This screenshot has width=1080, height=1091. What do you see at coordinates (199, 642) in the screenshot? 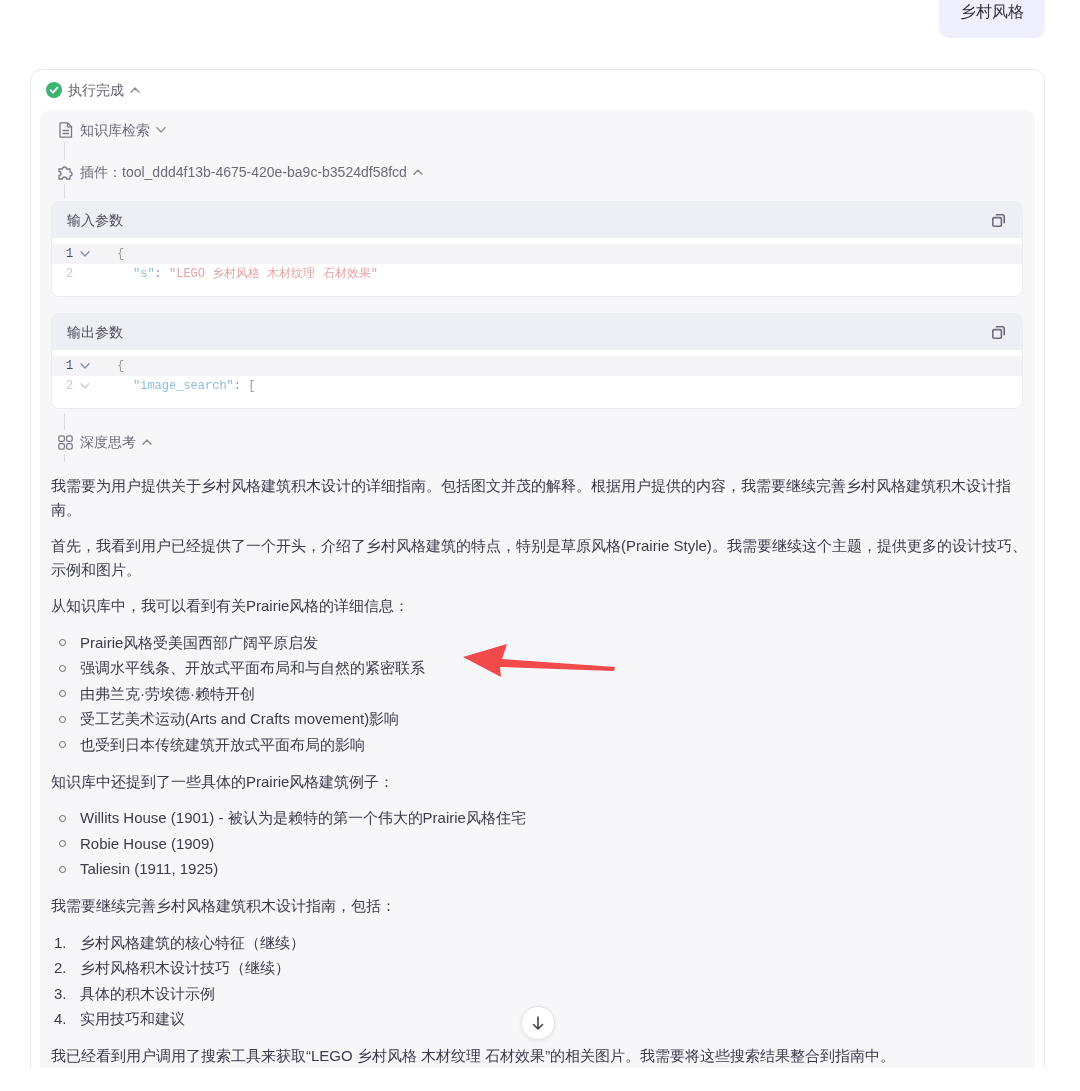
I see `list-item: Prairie风格受美国西部广阔平原启发` at bounding box center [199, 642].